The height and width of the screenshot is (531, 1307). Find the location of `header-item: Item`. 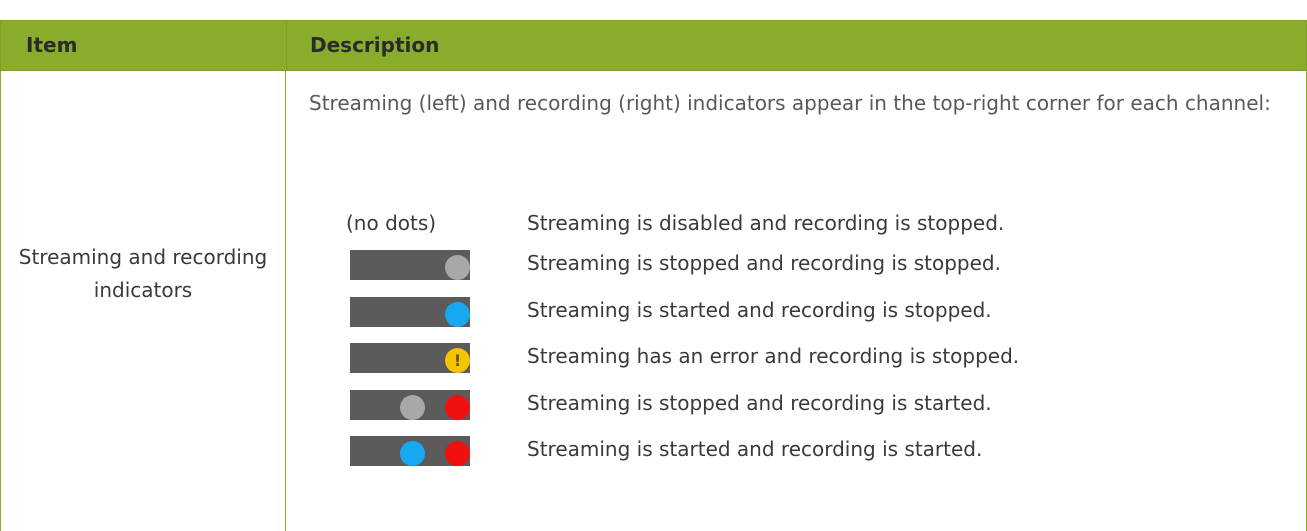

header-item: Item is located at coordinates (52, 45).